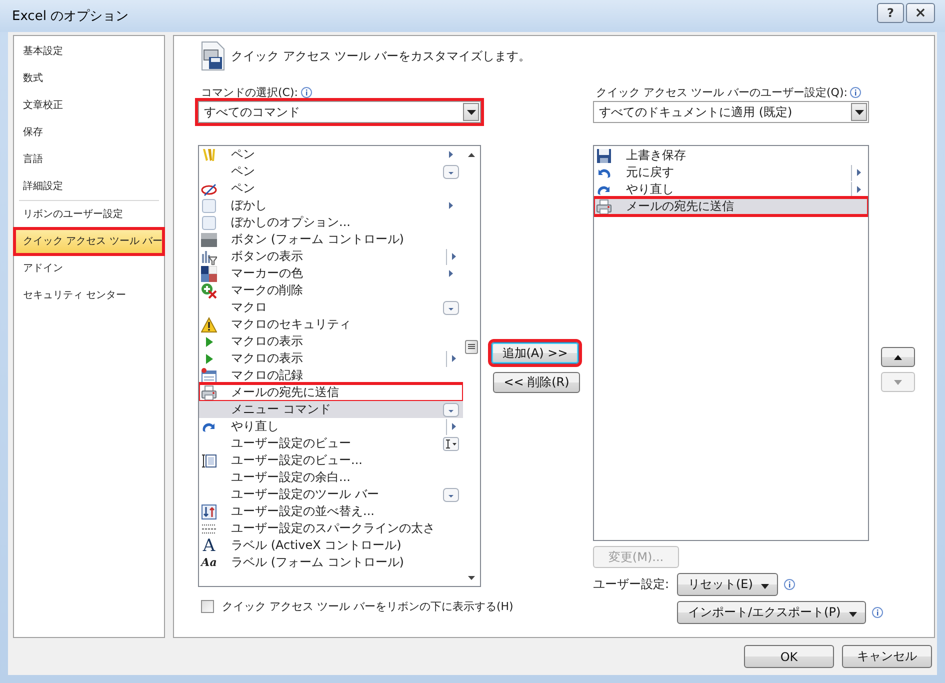 The height and width of the screenshot is (683, 945). What do you see at coordinates (331, 290) in the screenshot?
I see `list-item: マークの削除` at bounding box center [331, 290].